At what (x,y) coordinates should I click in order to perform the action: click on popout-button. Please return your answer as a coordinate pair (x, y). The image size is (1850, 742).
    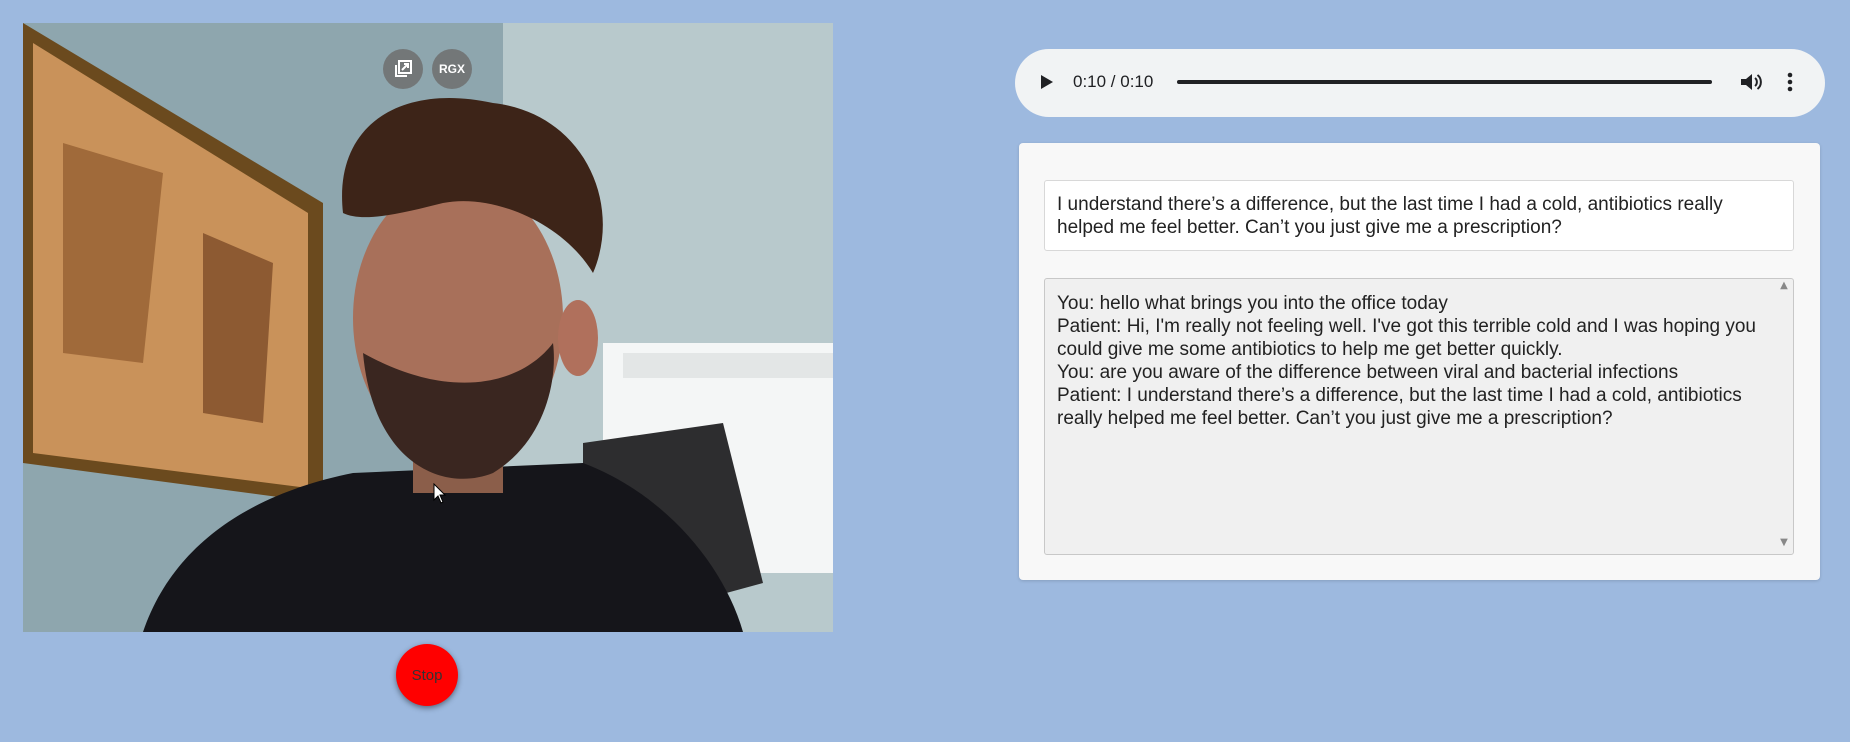
    Looking at the image, I should click on (403, 69).